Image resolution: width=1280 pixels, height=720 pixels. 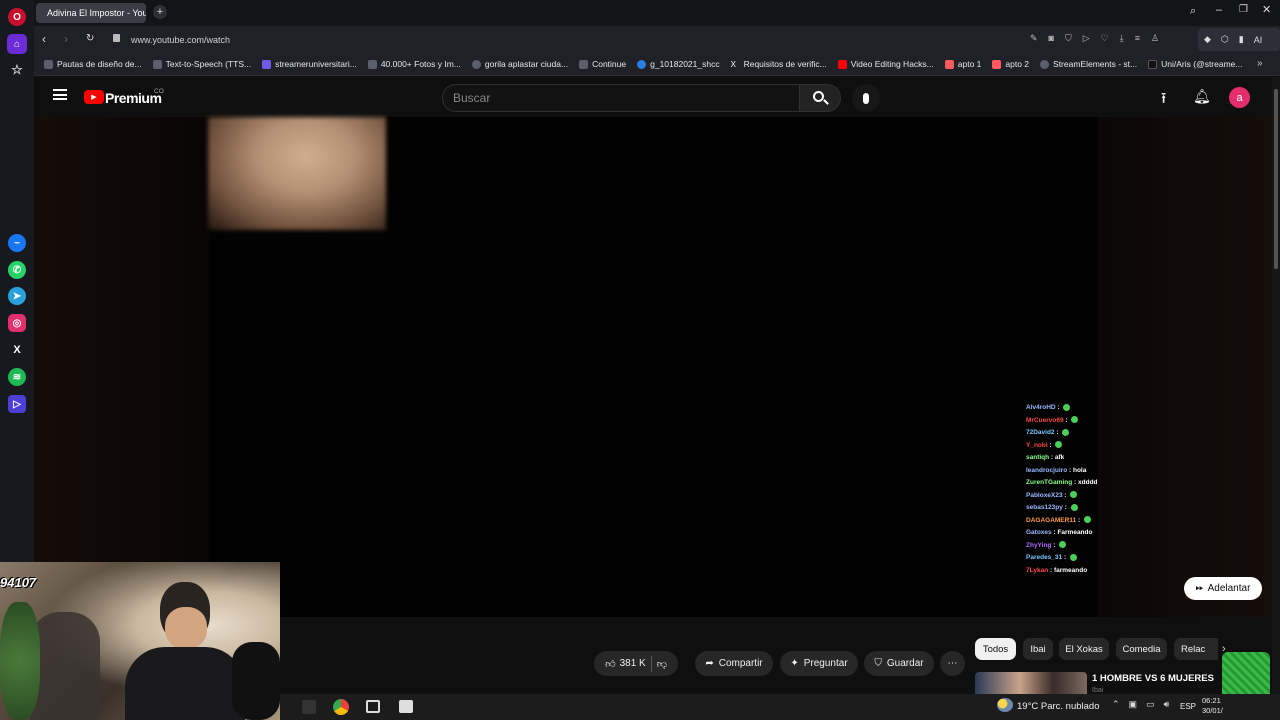 I want to click on ask-button: ✦ Preguntar, so click(x=819, y=663).